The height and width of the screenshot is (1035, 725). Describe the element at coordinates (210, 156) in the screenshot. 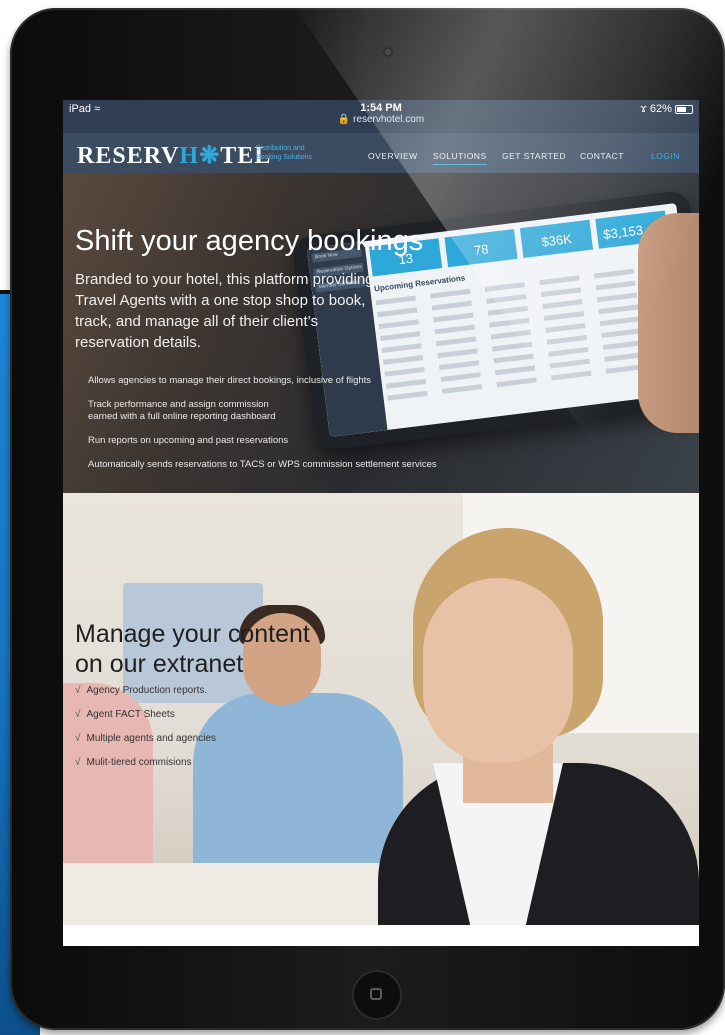

I see `logo-hotel-o-icon: ❋` at that location.